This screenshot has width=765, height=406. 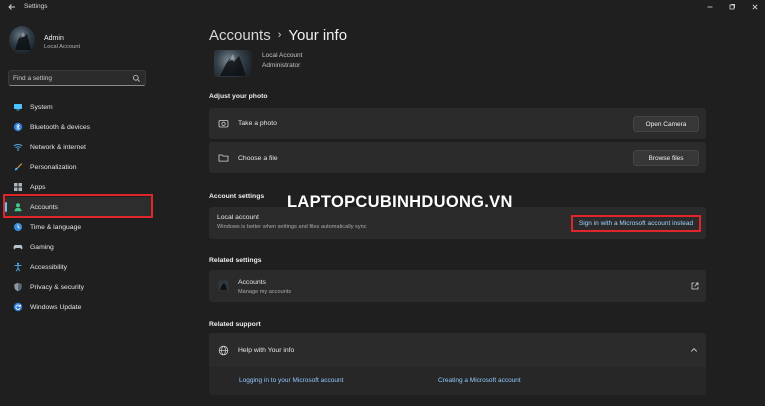 What do you see at coordinates (136, 78) in the screenshot?
I see `search-icon` at bounding box center [136, 78].